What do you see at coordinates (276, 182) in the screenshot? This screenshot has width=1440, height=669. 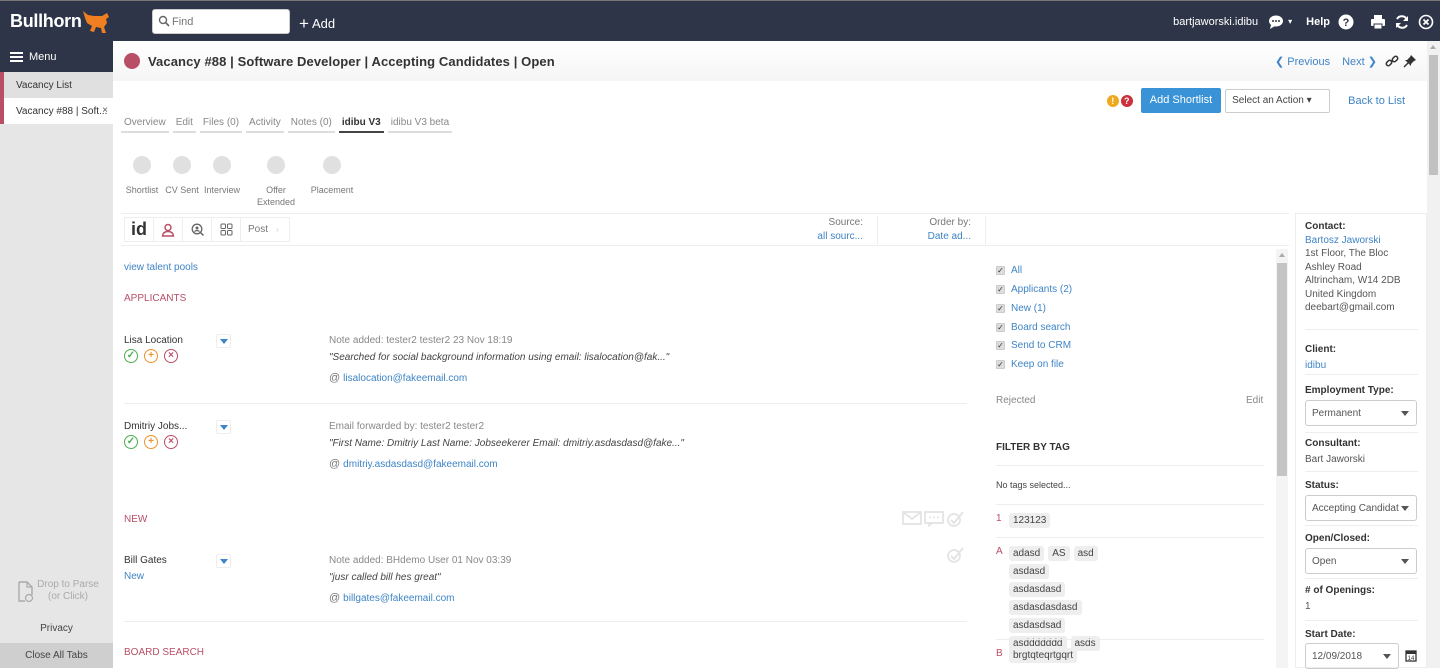 I see `pipeline-step-offer-extended: Offer Extended` at bounding box center [276, 182].